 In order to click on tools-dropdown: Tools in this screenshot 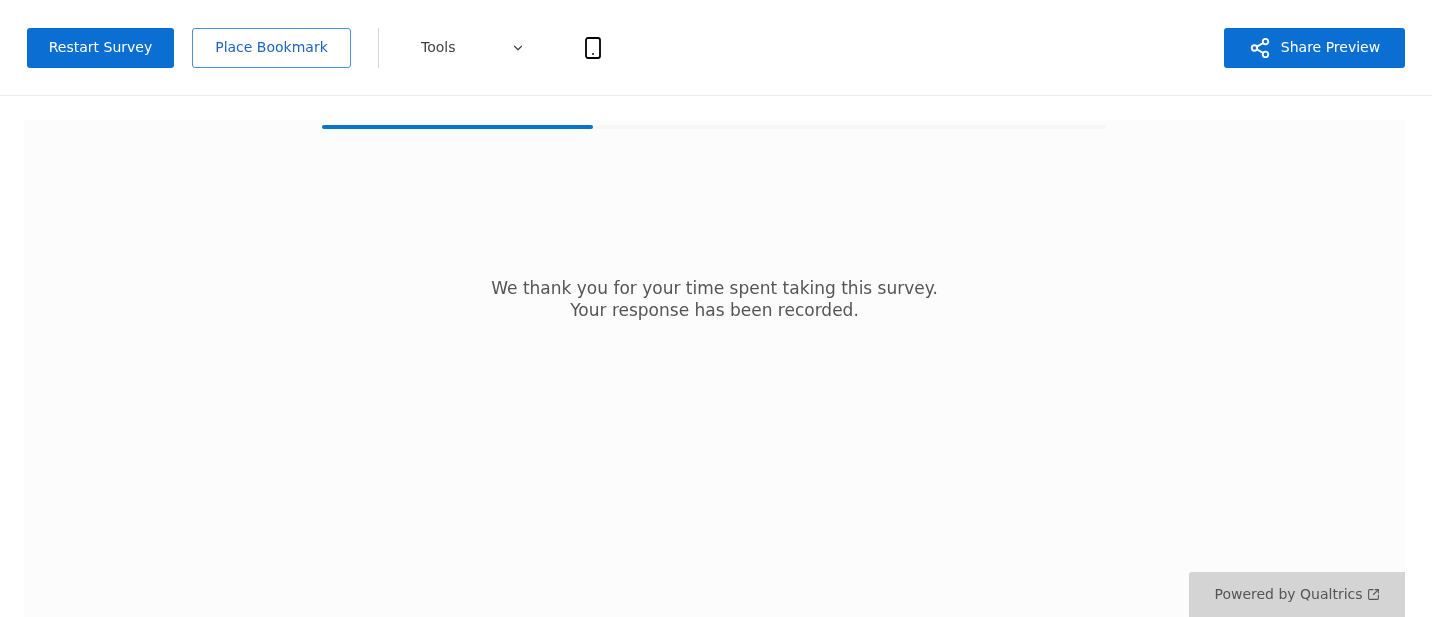, I will do `click(473, 47)`.